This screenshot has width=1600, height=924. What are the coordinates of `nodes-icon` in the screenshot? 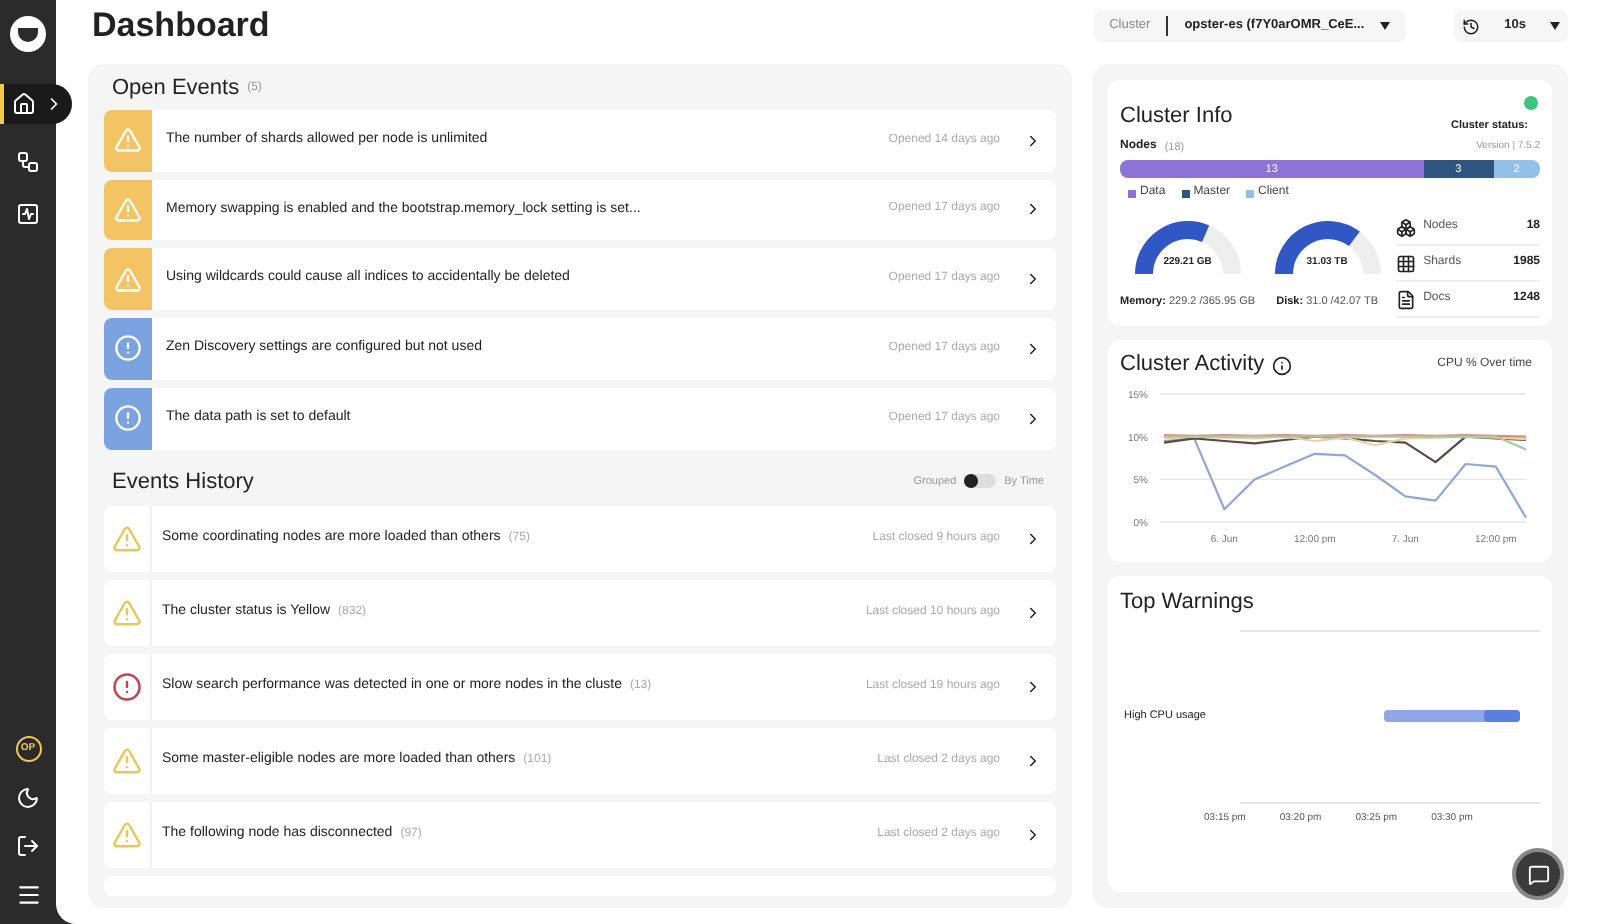 It's located at (1405, 227).